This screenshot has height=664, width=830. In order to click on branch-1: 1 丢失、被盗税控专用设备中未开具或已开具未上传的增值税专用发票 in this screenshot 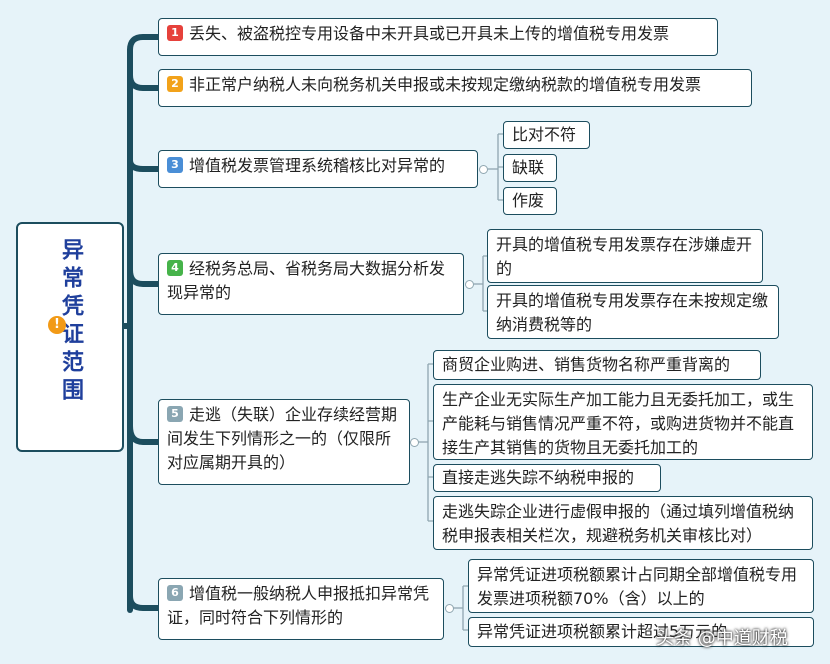, I will do `click(438, 37)`.